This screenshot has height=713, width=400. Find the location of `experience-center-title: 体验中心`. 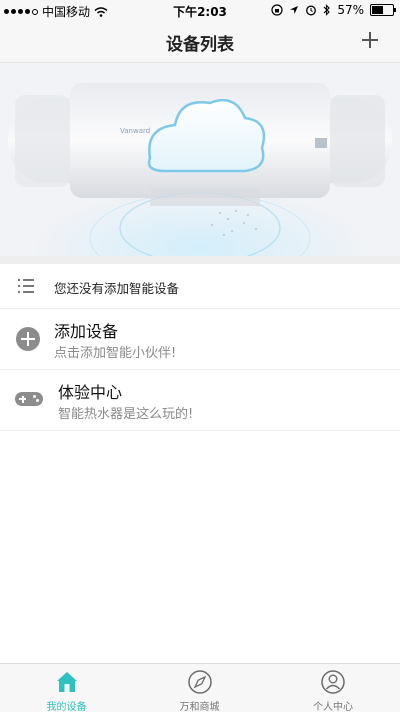

experience-center-title: 体验中心 is located at coordinates (90, 392).